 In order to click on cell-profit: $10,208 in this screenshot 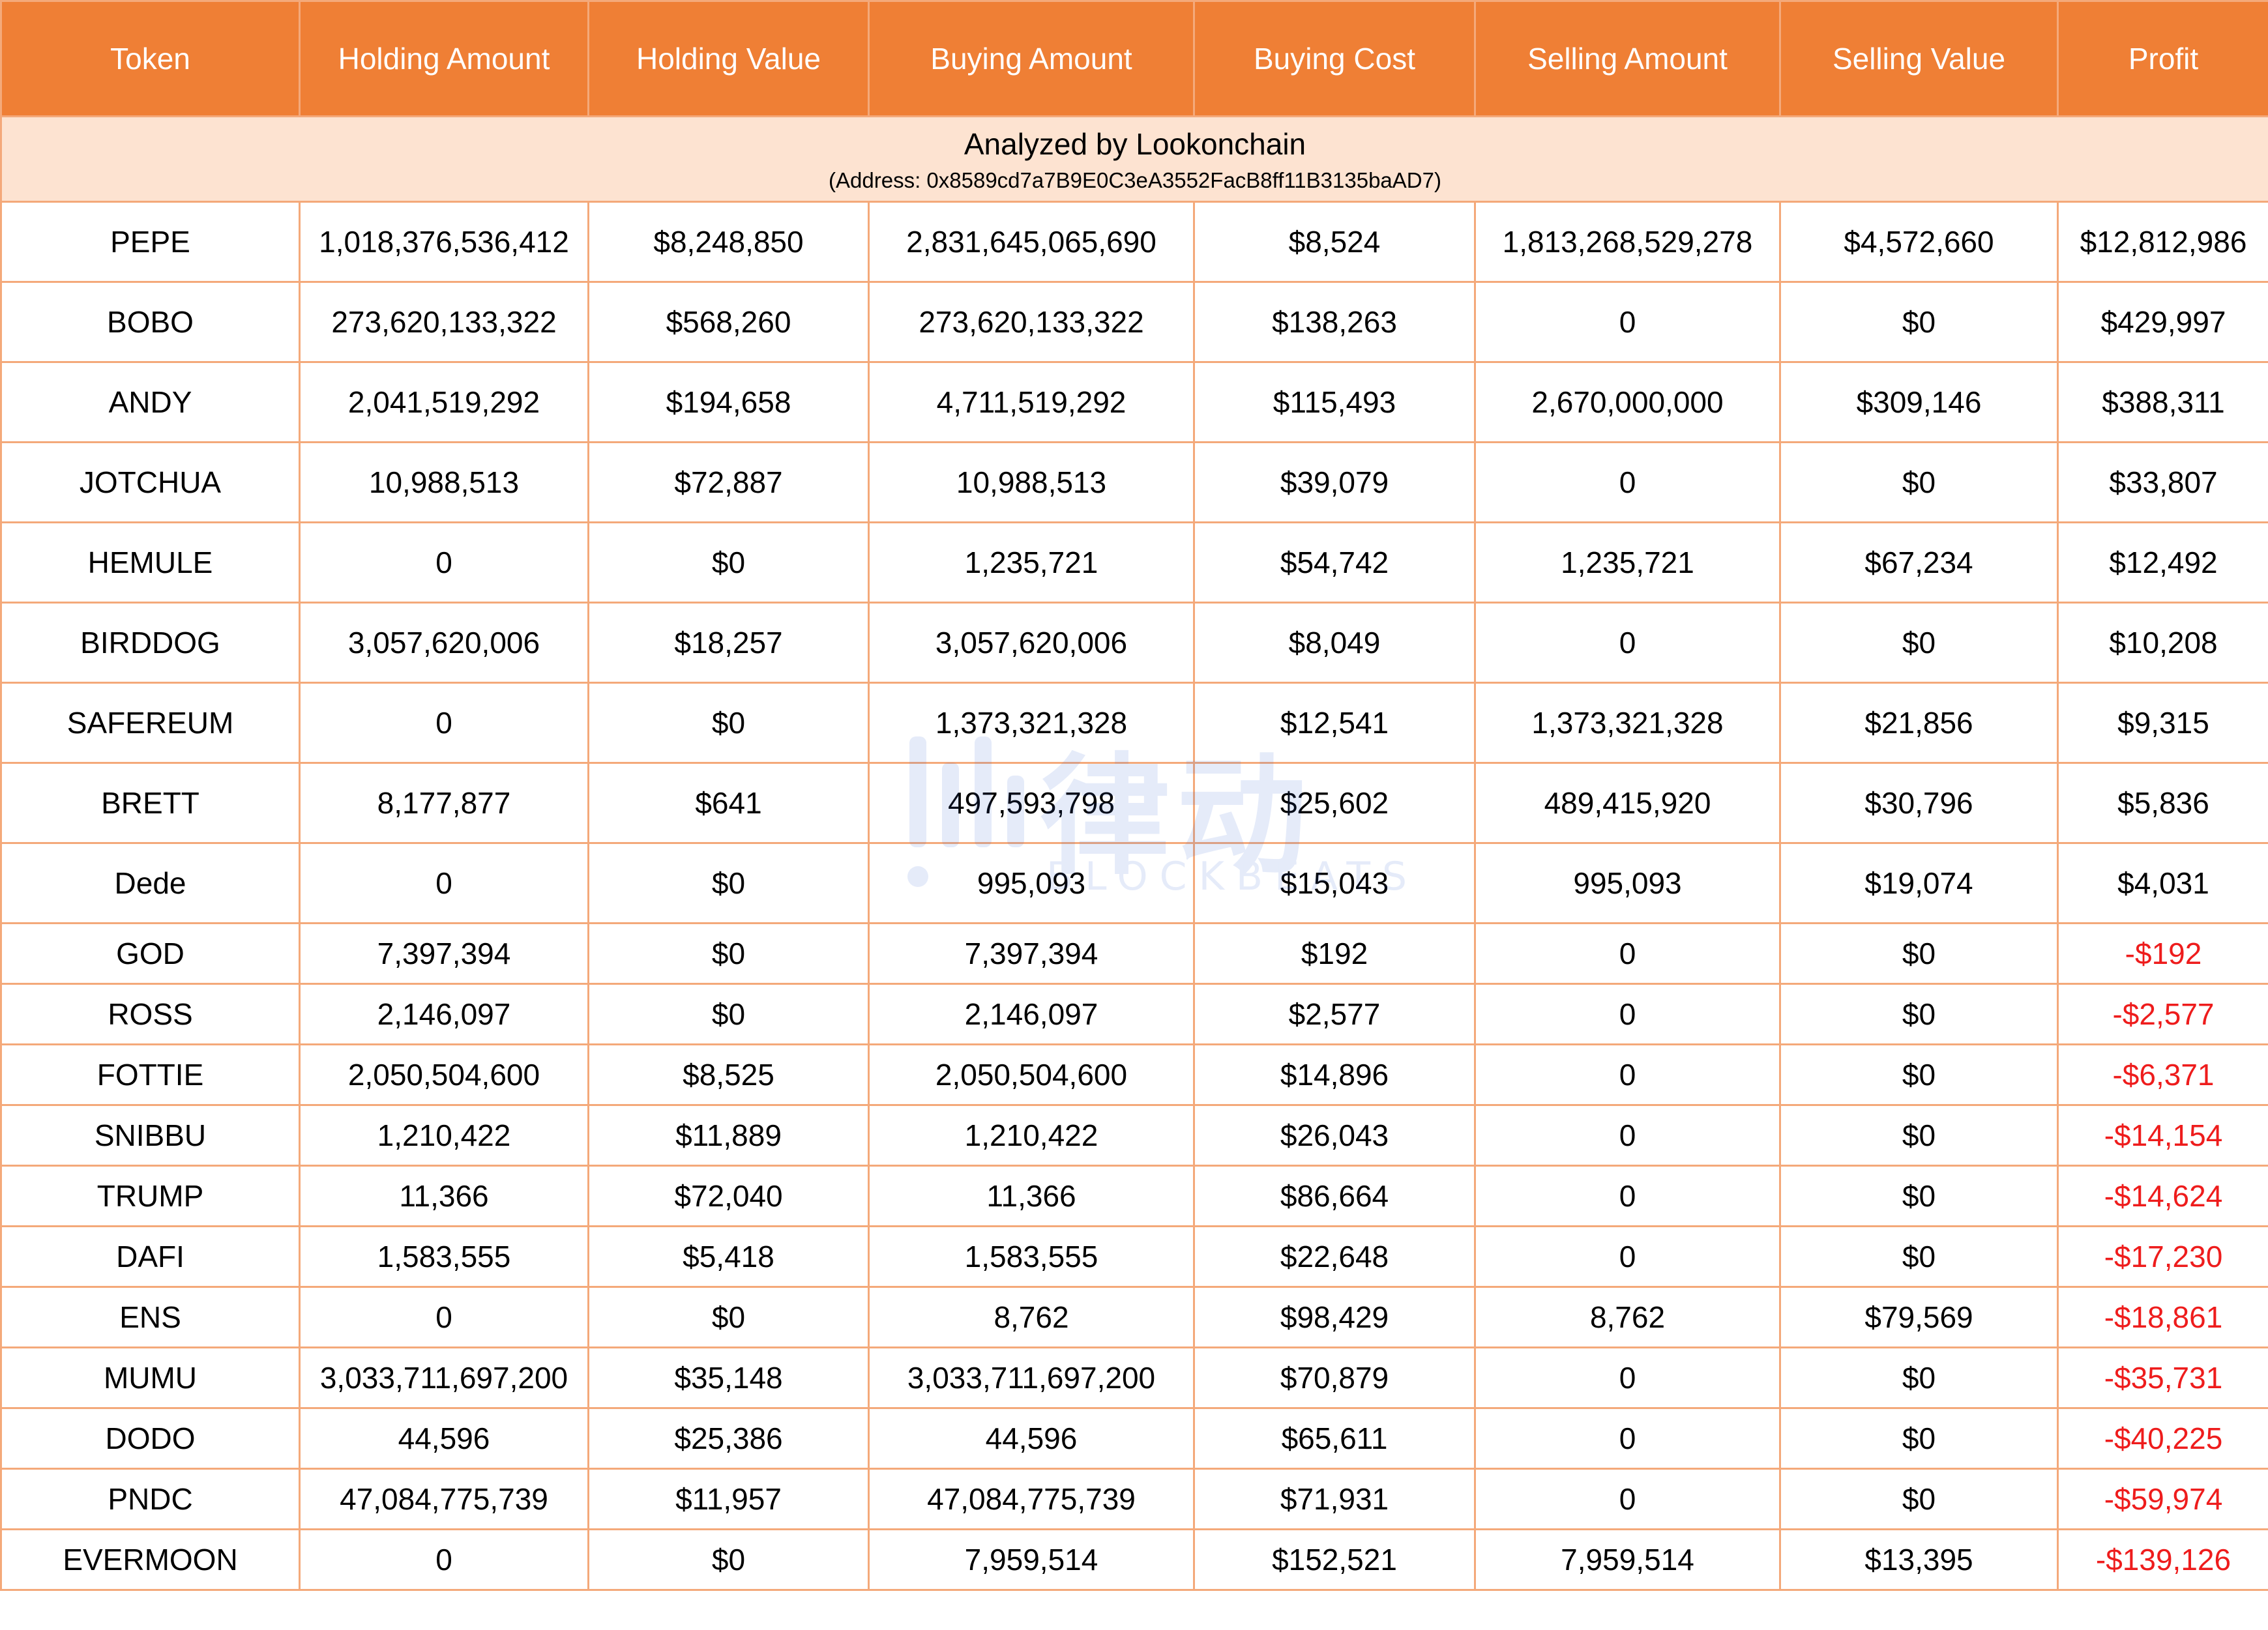, I will do `click(2162, 643)`.